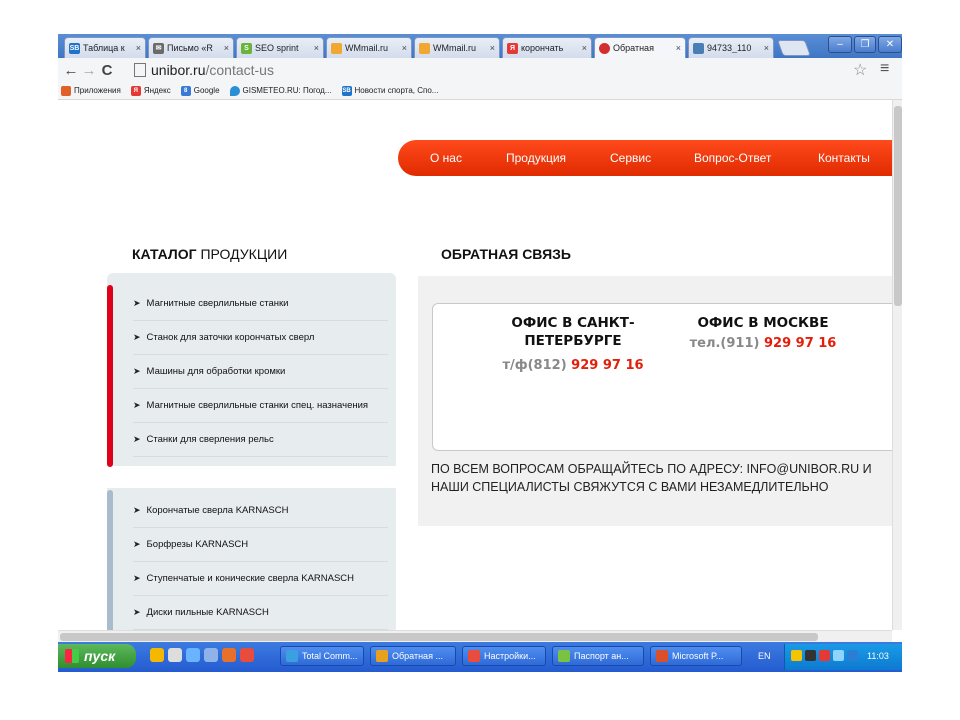 This screenshot has height=720, width=960. I want to click on system-tray: 11:03, so click(843, 657).